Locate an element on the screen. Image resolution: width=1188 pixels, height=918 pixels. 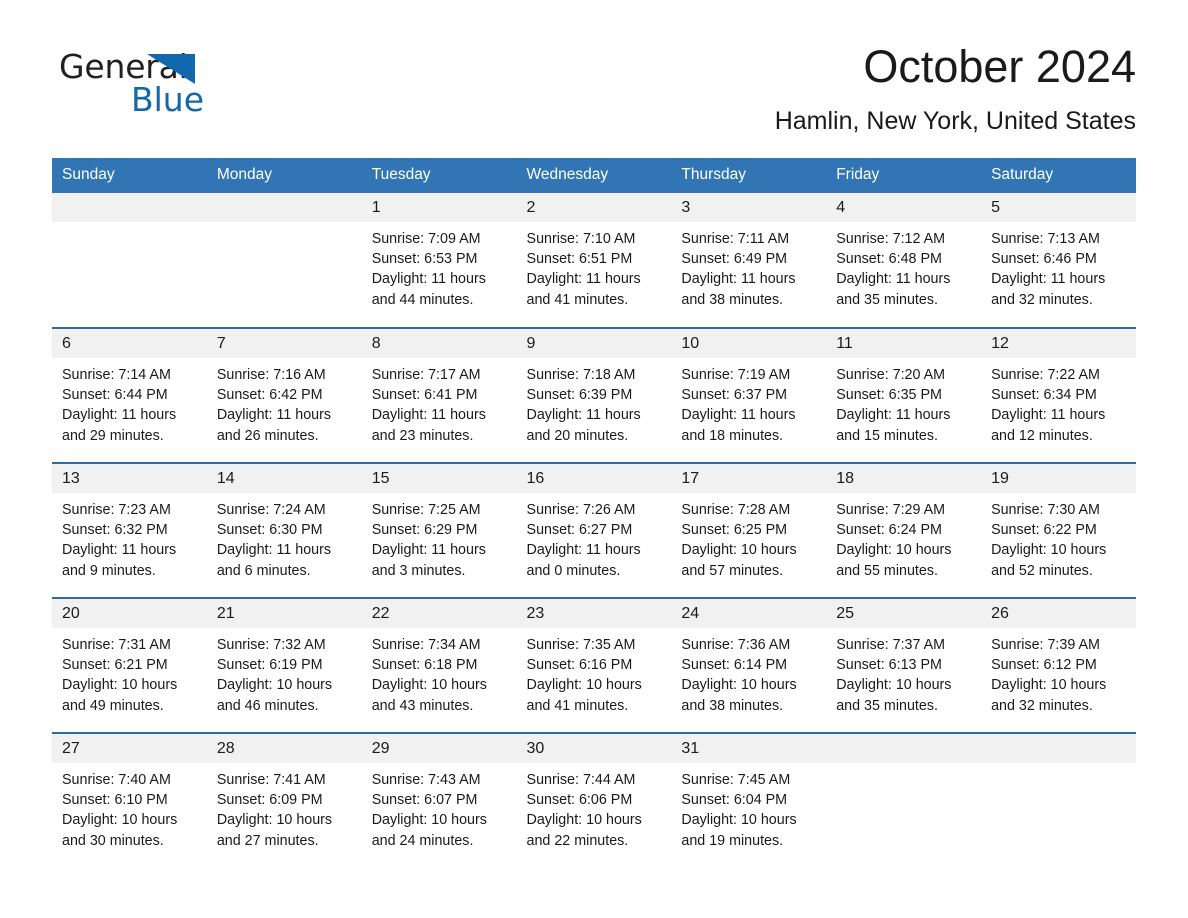
weekday-header-thursday: Thursday is located at coordinates (749, 175).